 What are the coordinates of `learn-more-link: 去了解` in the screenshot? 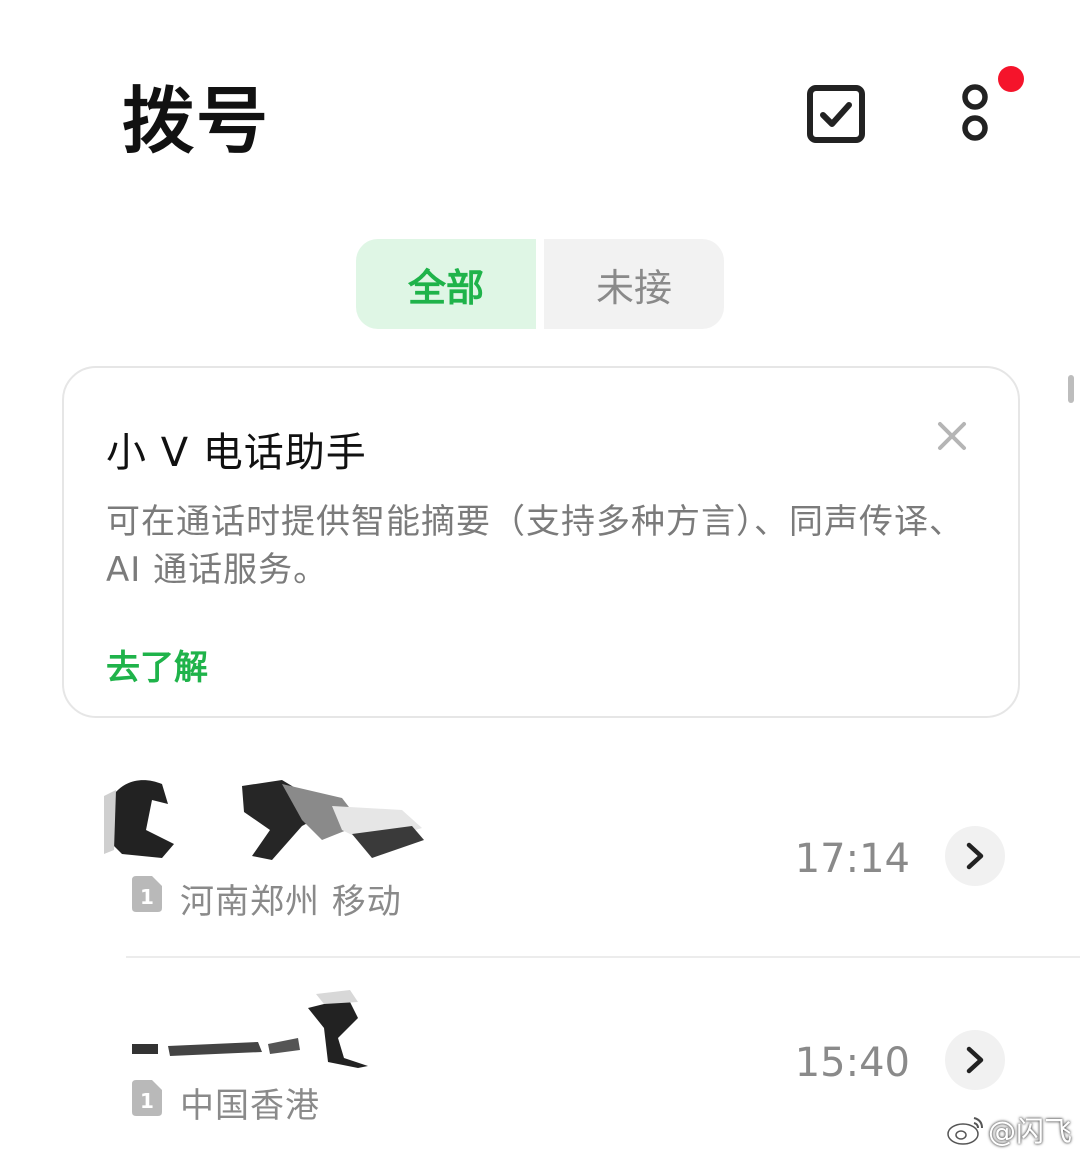 It's located at (157, 664).